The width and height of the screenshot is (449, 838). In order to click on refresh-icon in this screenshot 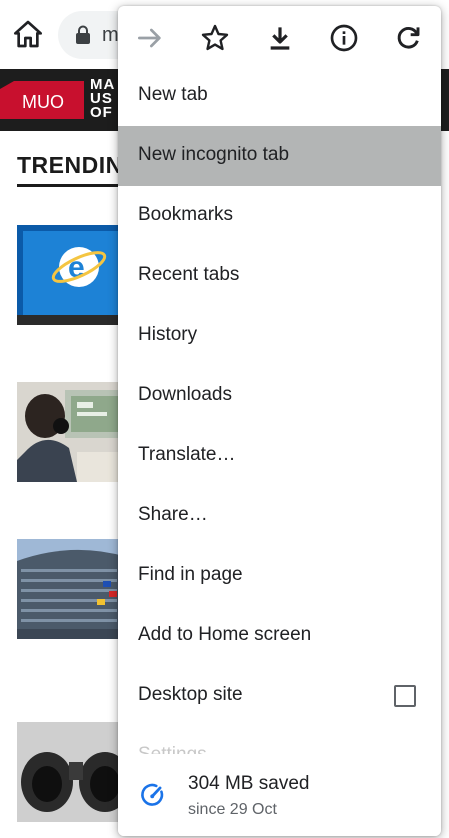, I will do `click(408, 38)`.